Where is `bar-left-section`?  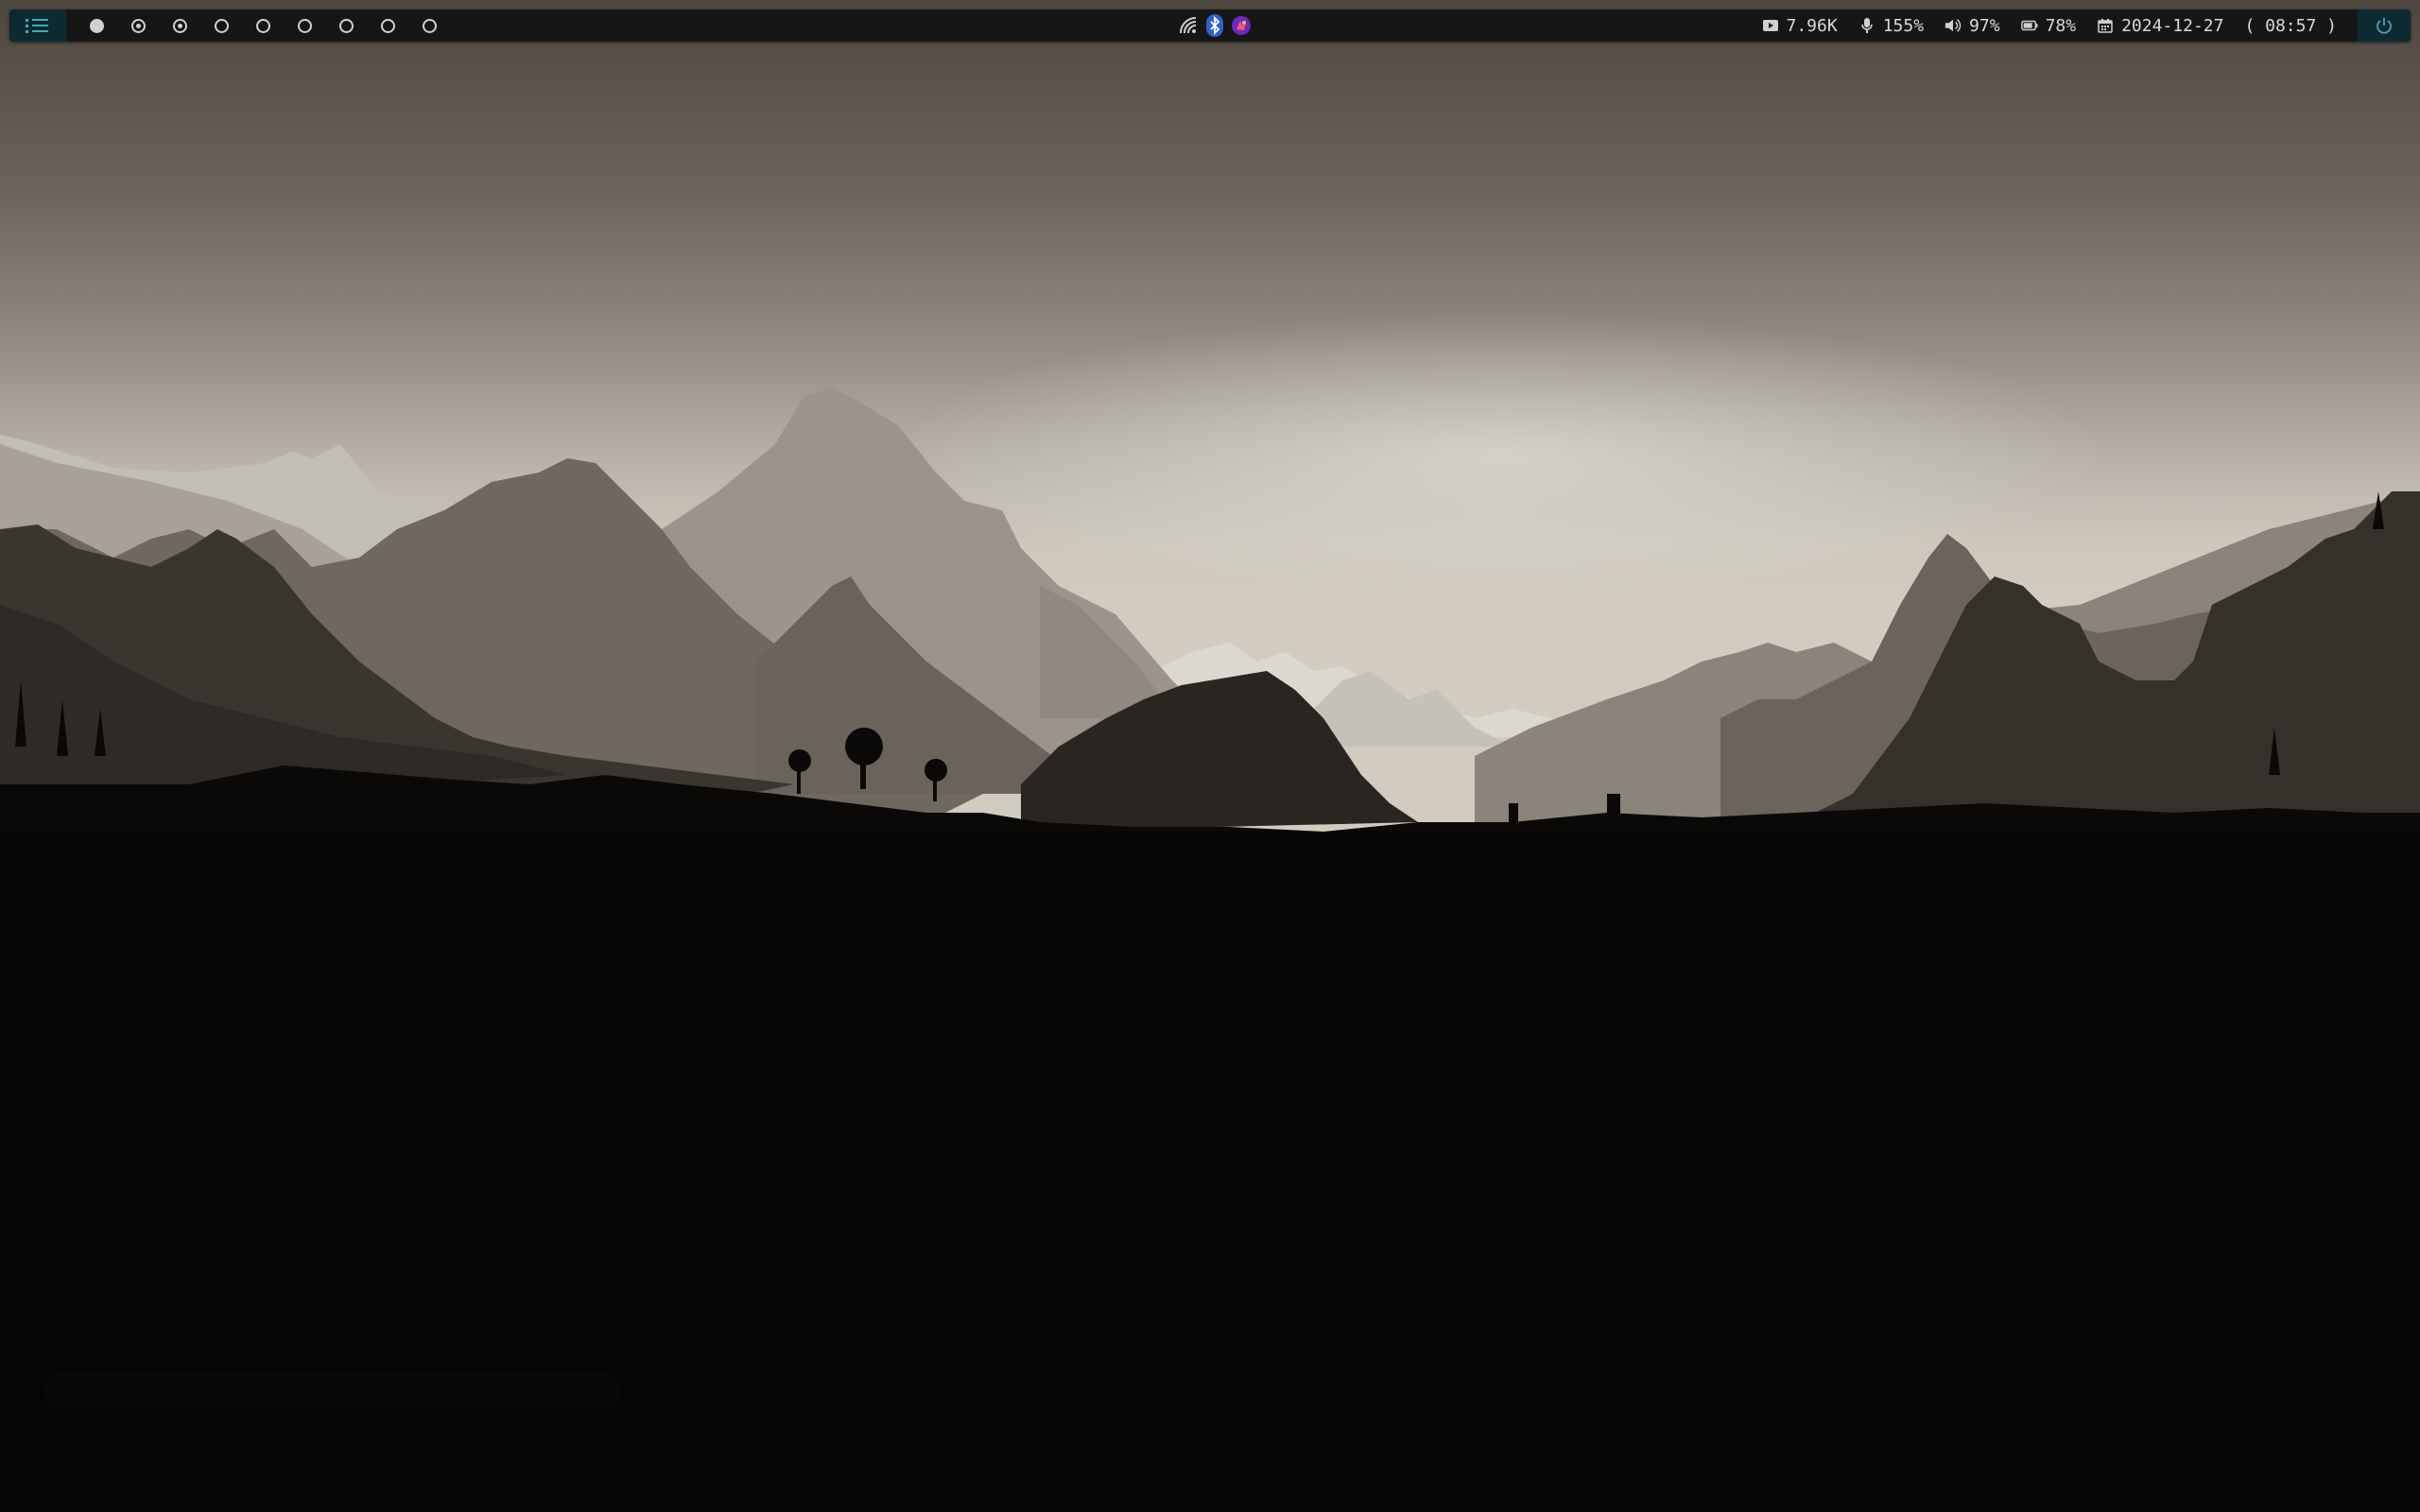 bar-left-section is located at coordinates (229, 25).